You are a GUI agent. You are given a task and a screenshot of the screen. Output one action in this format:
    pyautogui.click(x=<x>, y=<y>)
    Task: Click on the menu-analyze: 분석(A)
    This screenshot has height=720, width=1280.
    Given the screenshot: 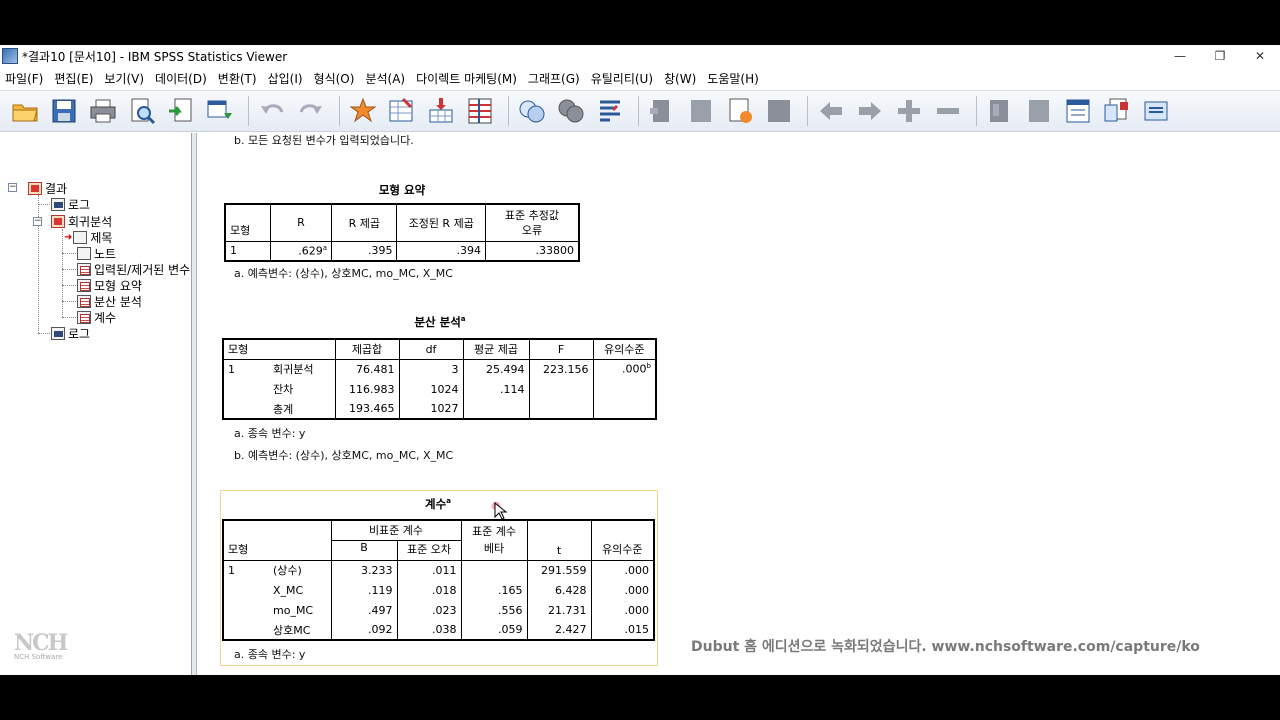 What is the action you would take?
    pyautogui.click(x=385, y=78)
    